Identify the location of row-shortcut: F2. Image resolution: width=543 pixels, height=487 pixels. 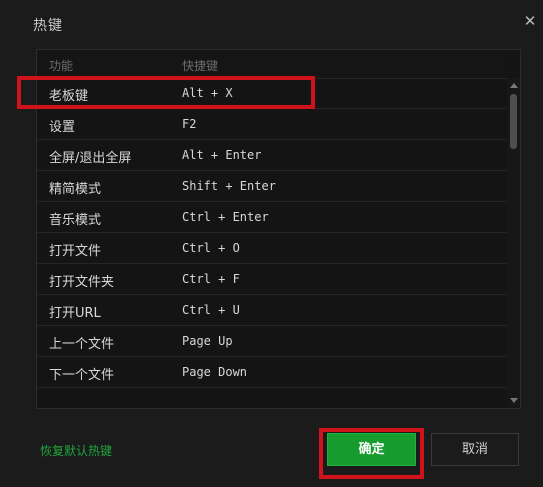
(189, 124).